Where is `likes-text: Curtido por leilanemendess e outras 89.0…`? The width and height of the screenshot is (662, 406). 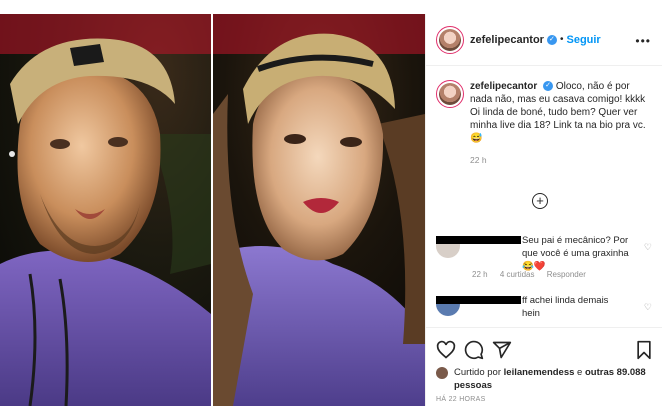
likes-text: Curtido por leilanemendess e outras 89.0… is located at coordinates (555, 379).